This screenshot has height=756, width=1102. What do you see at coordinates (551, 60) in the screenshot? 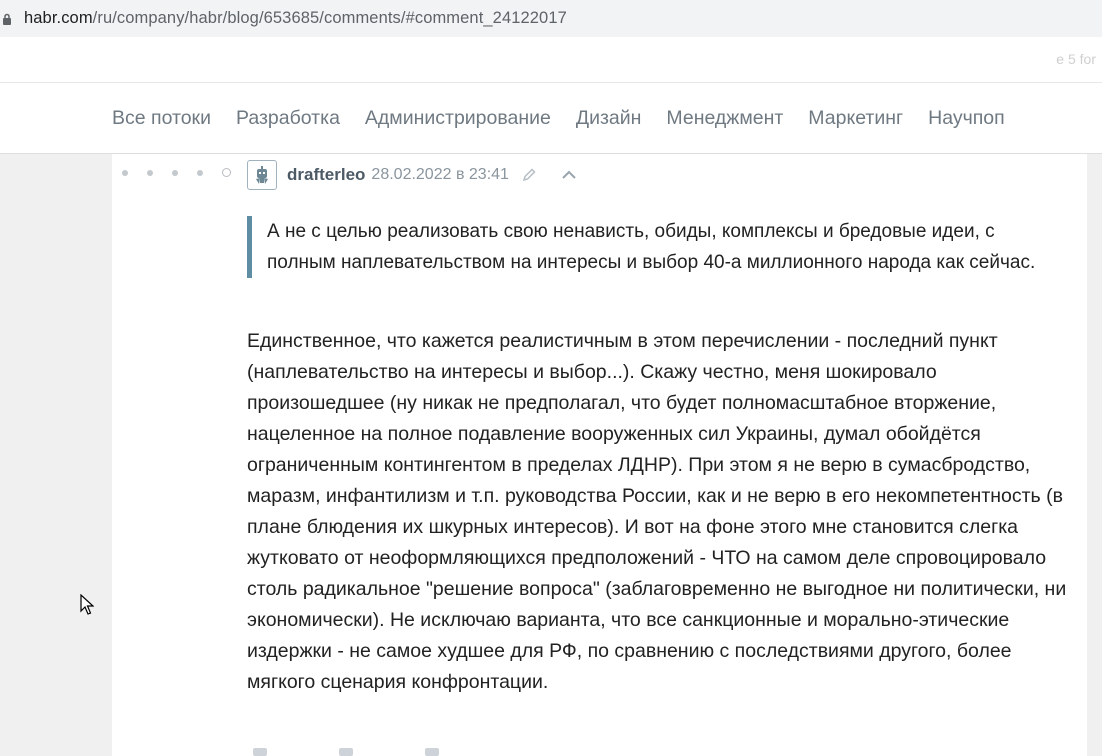
I see `site-top-strip: e 5 for` at bounding box center [551, 60].